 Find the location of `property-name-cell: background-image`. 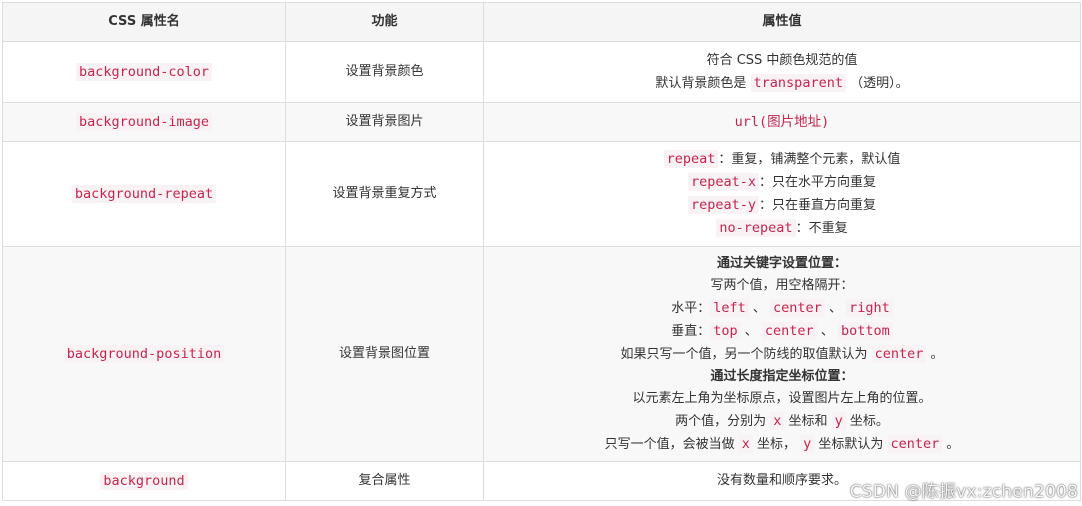

property-name-cell: background-image is located at coordinates (144, 122).